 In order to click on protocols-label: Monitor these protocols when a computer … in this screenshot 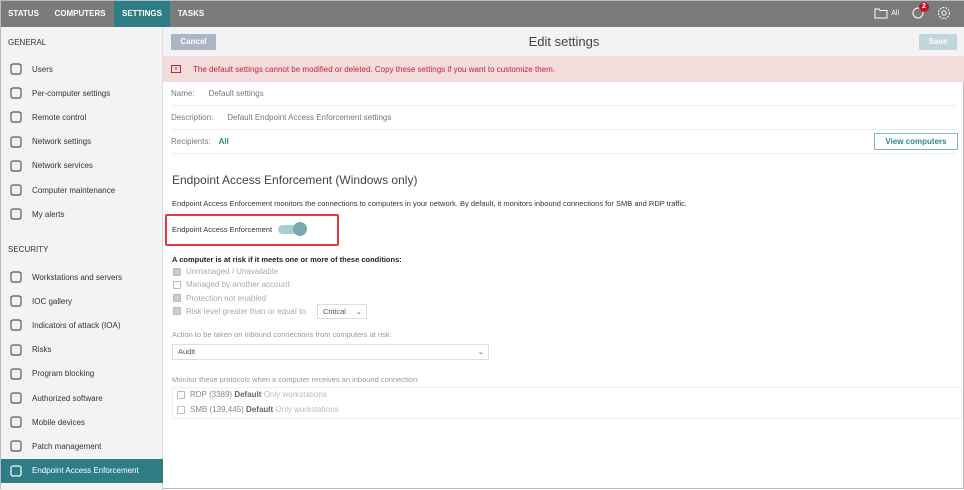, I will do `click(296, 379)`.